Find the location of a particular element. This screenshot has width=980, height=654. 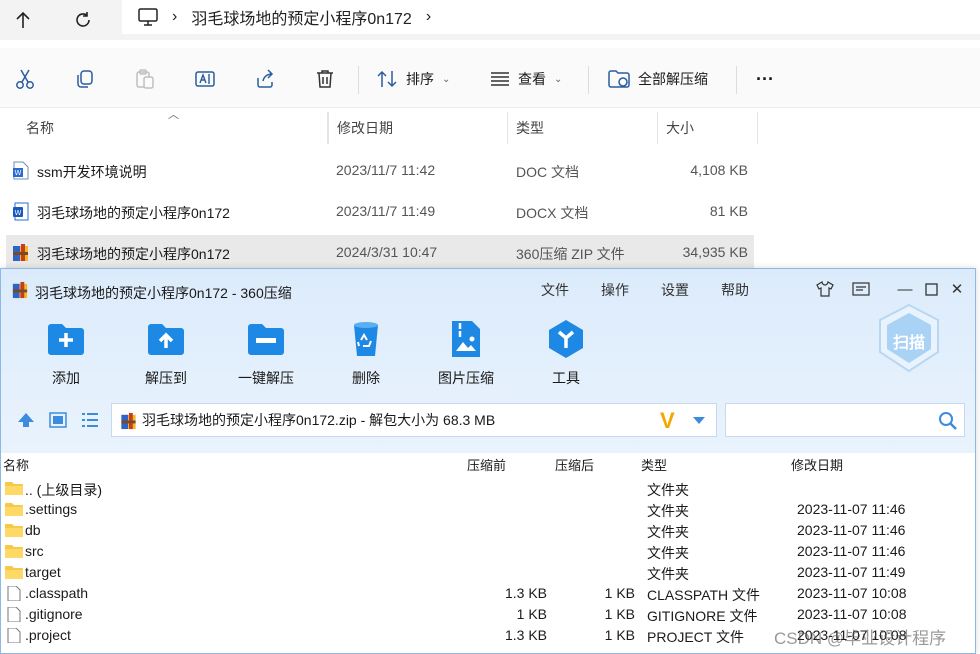

entry-name: .. (上级目录) is located at coordinates (63, 490).